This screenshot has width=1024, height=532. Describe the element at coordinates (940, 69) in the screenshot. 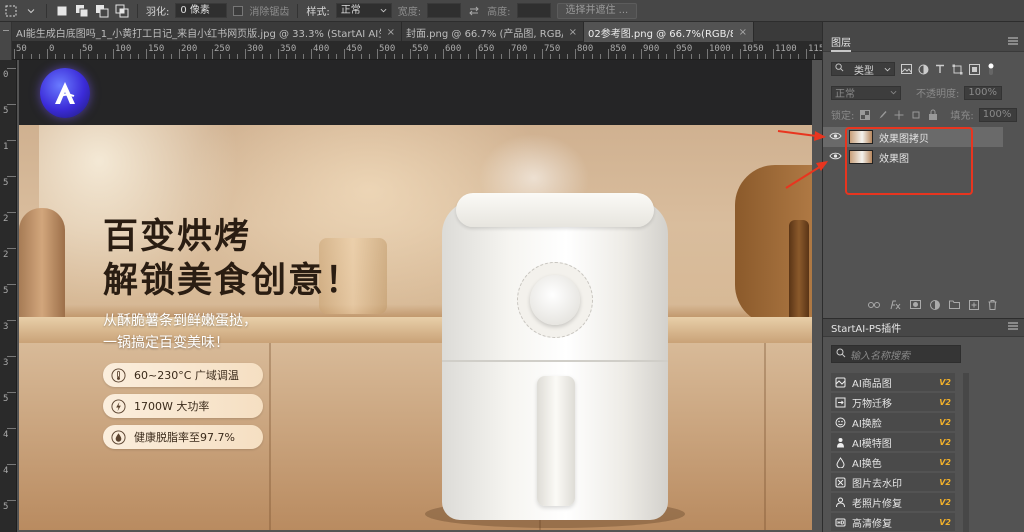

I see `type-filter-icon` at that location.